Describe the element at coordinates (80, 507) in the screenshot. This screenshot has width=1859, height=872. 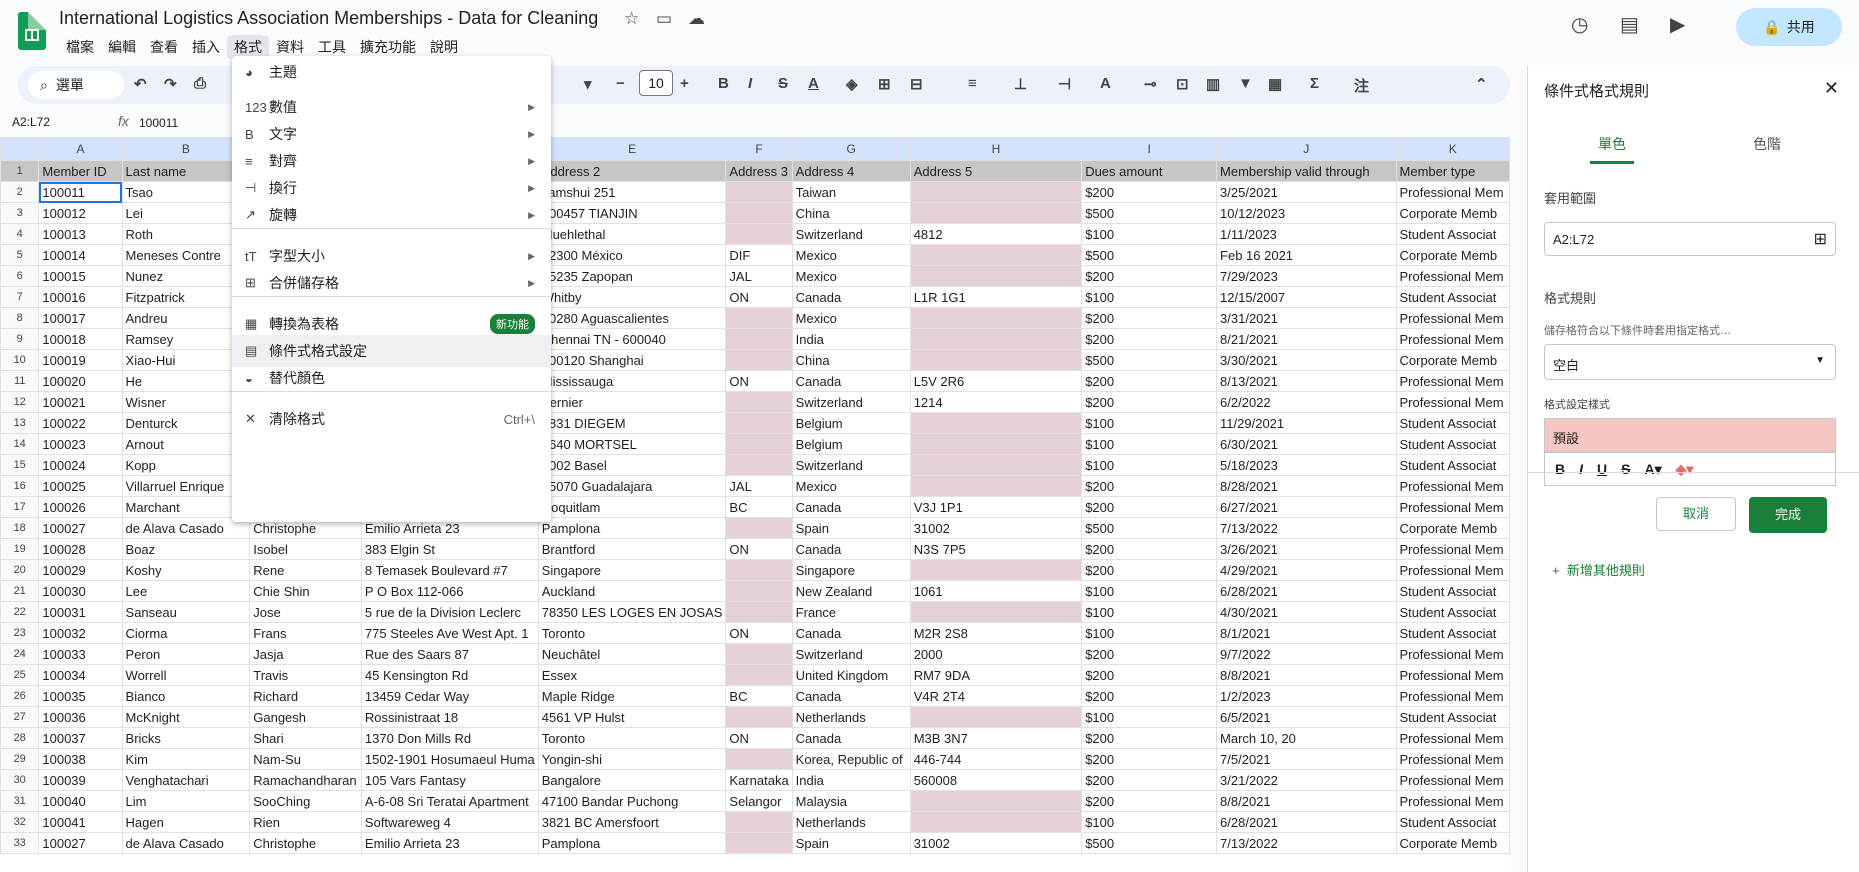
I see `cell: 100026` at that location.